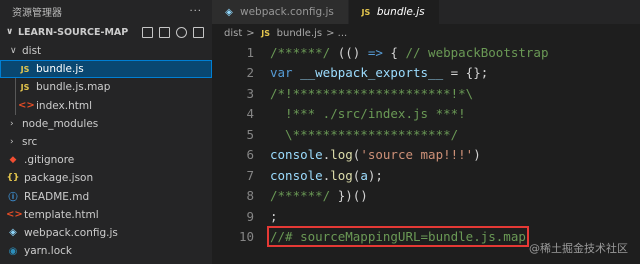  Describe the element at coordinates (250, 216) in the screenshot. I see `line-number: 9` at that location.